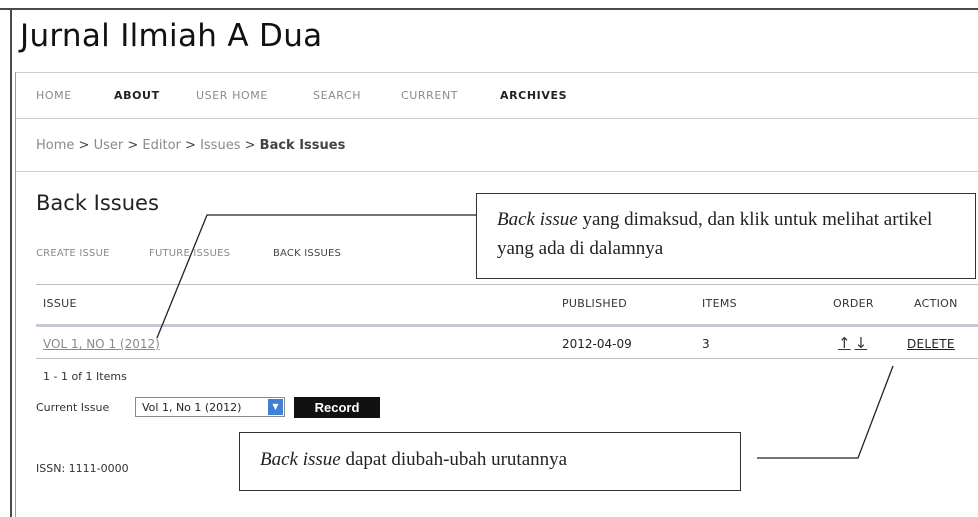  Describe the element at coordinates (171, 36) in the screenshot. I see `site-title: Jurnal Ilmiah A Dua` at that location.